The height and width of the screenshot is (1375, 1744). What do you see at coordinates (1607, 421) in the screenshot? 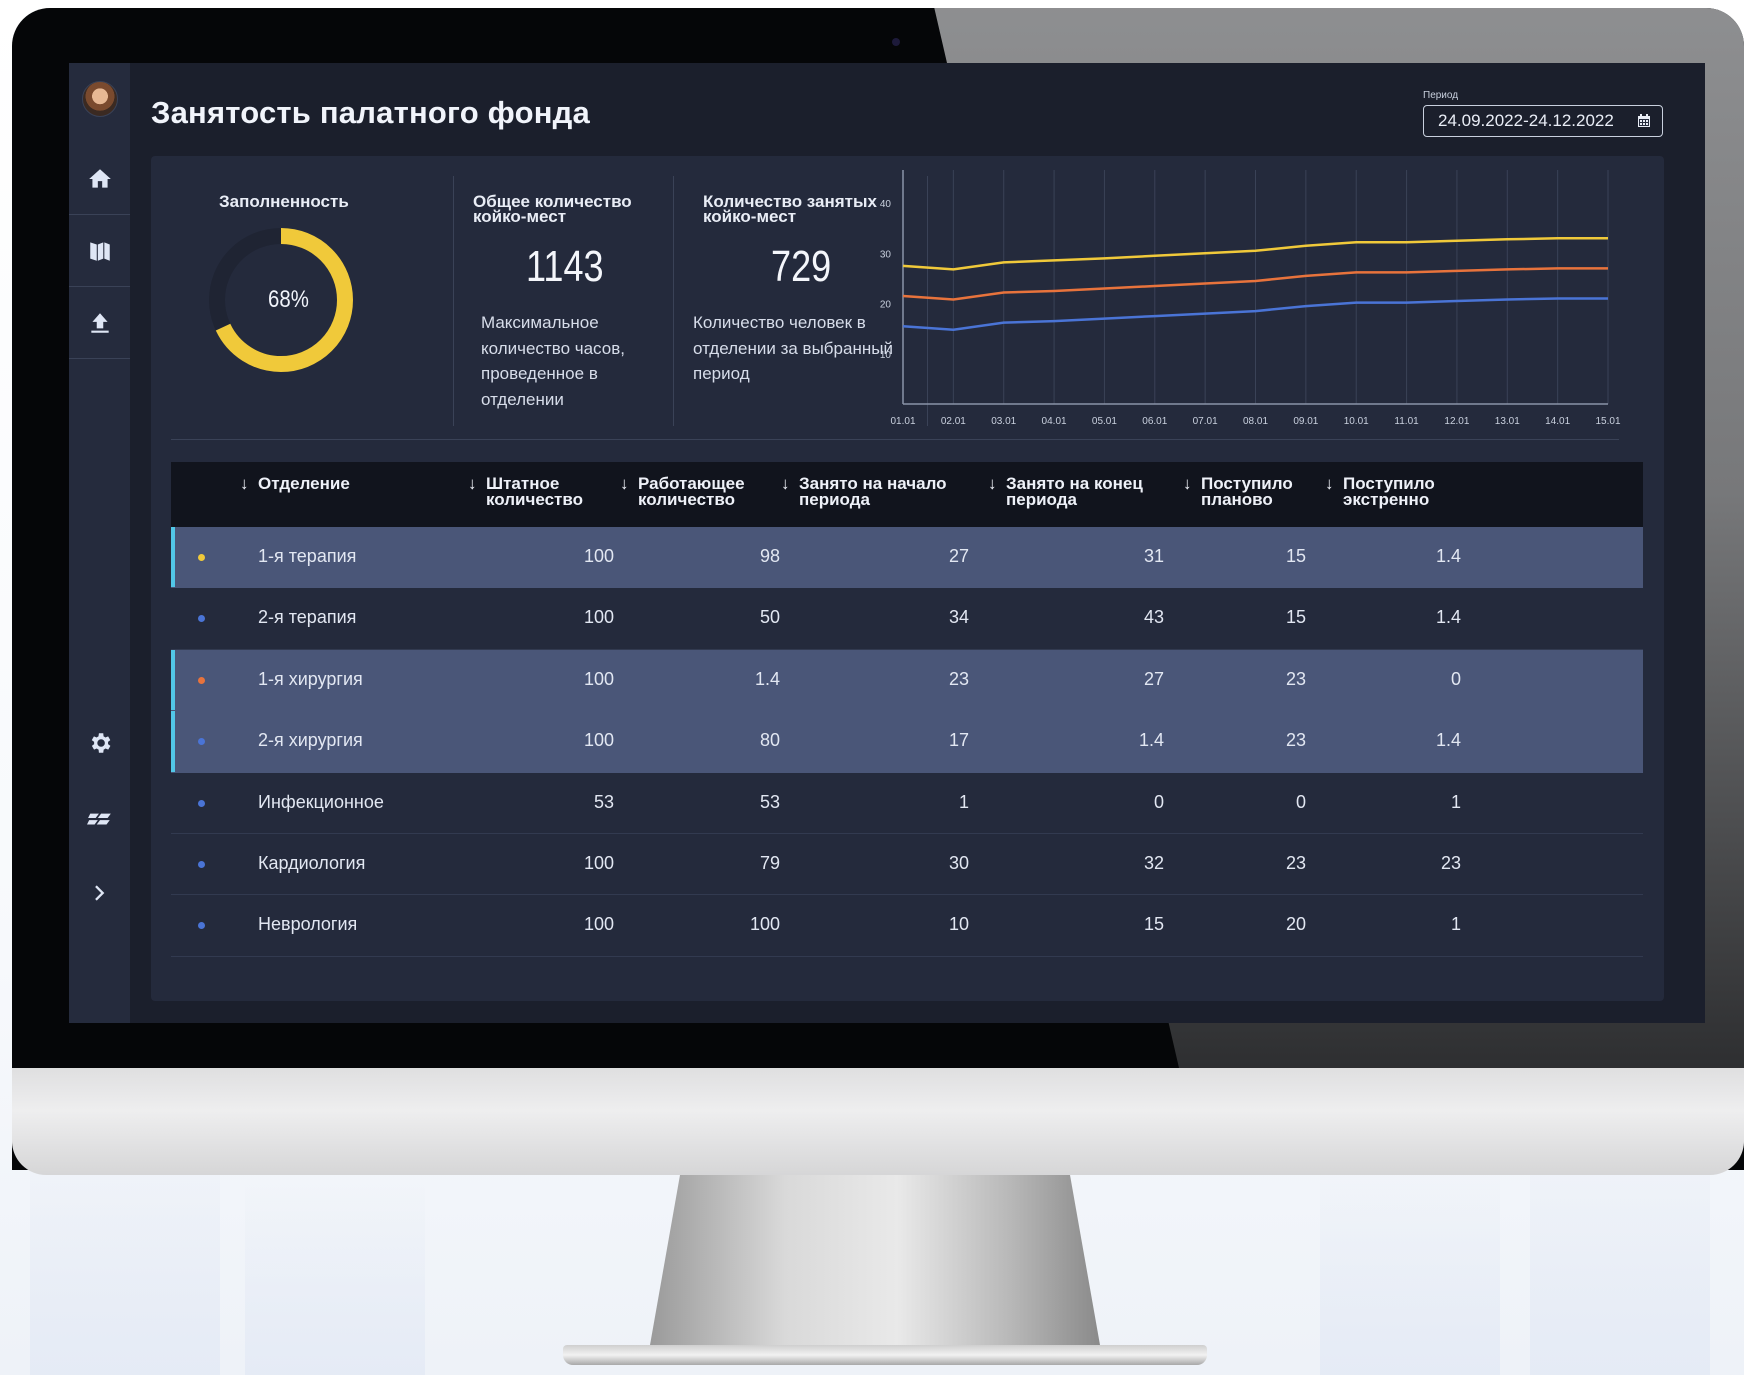
I see `chart-x-tick-label: 15.01` at bounding box center [1607, 421].